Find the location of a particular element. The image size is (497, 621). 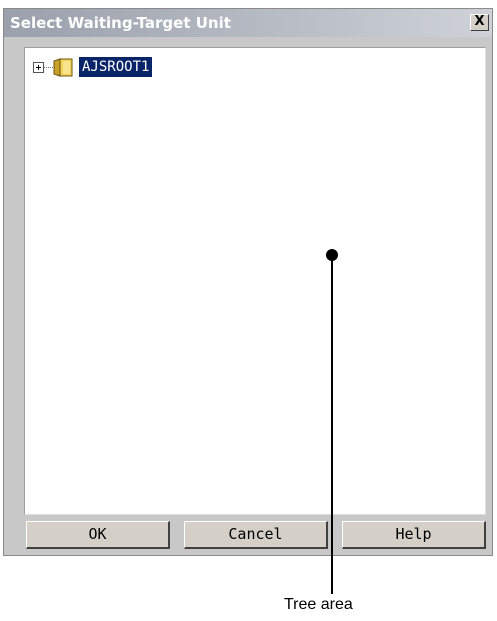

close-button: X is located at coordinates (479, 22).